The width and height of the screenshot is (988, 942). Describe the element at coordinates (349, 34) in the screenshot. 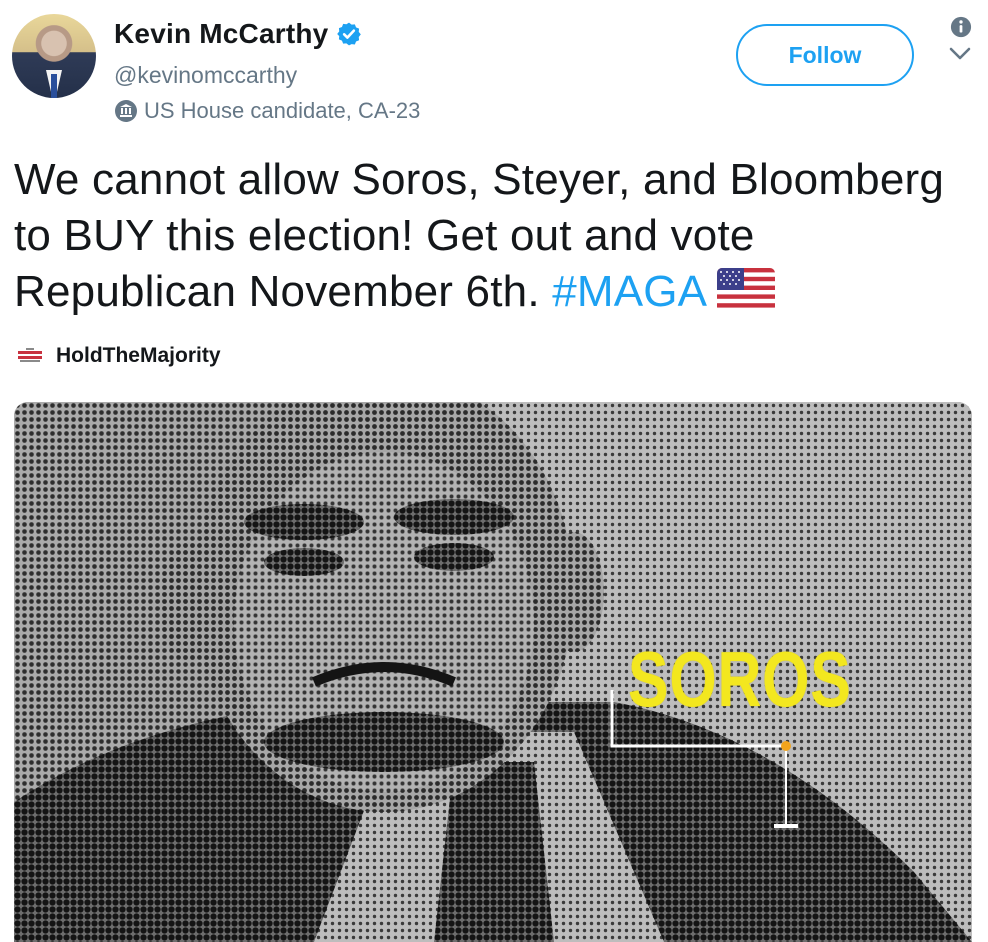

I see `verified-badge-icon` at that location.